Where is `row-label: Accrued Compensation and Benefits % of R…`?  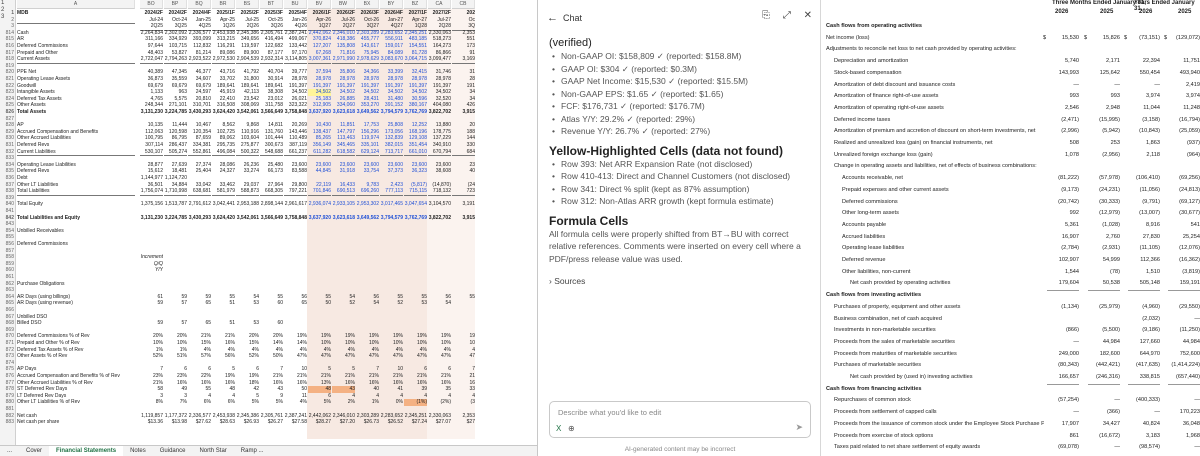 row-label: Accrued Compensation and Benefits % of R… is located at coordinates (76, 376).